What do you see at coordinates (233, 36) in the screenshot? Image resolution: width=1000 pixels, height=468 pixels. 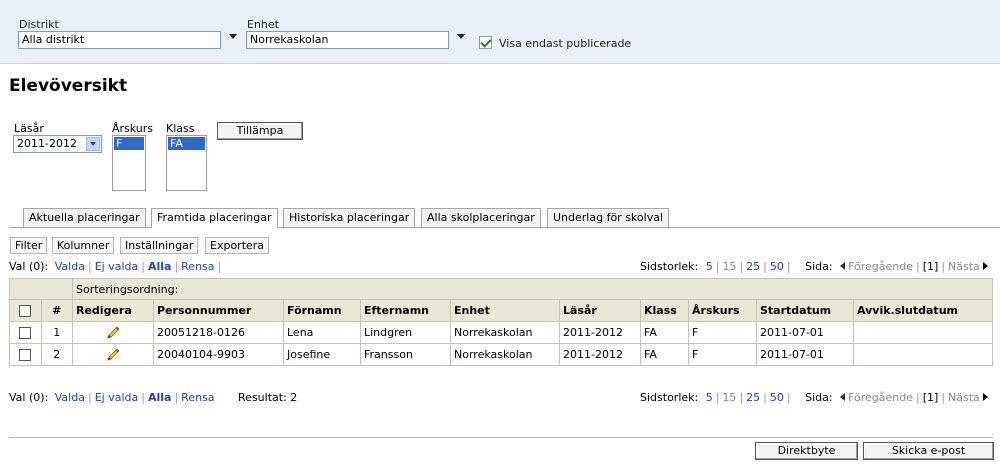 I see `distrikt-dropdown-icon` at bounding box center [233, 36].